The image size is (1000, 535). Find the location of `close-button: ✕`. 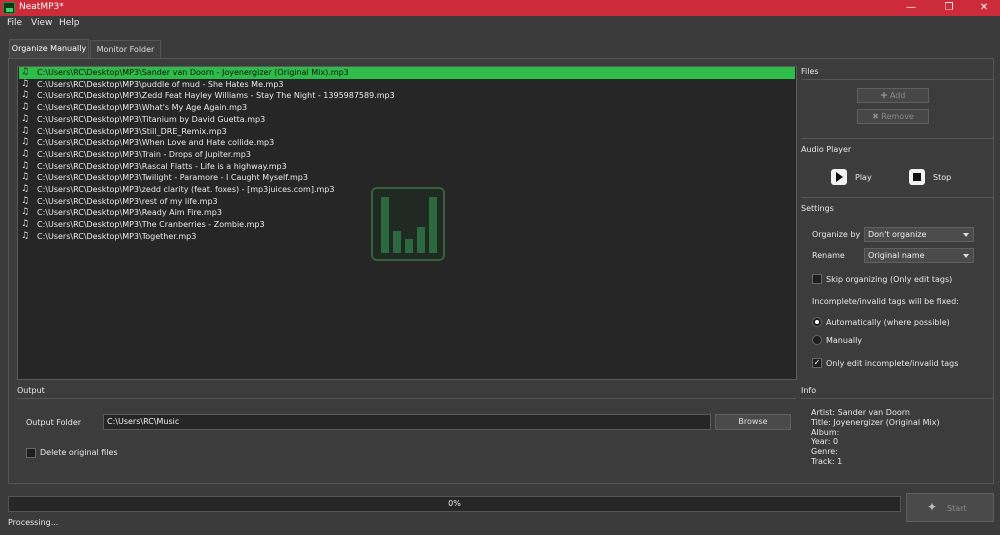

close-button: ✕ is located at coordinates (983, 8).